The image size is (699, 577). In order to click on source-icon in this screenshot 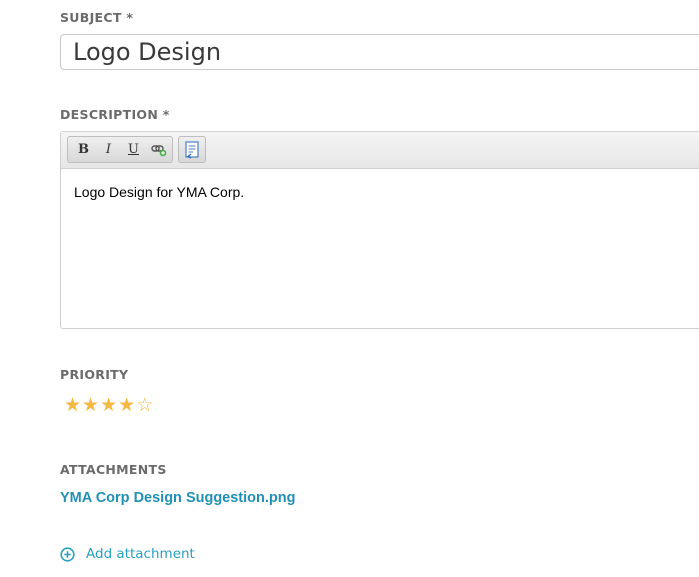, I will do `click(192, 149)`.